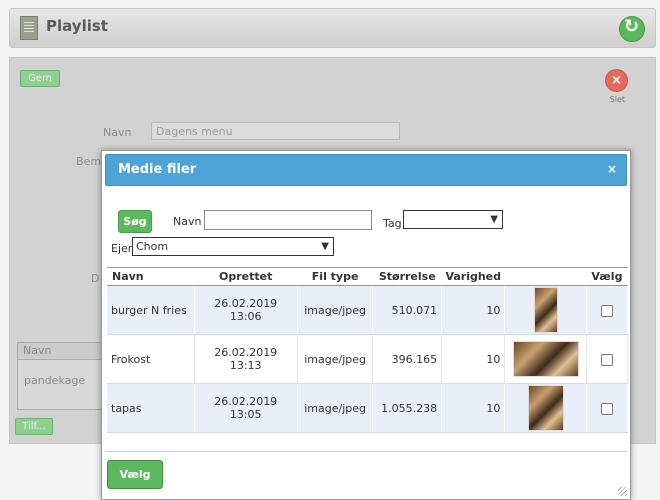 This screenshot has height=500, width=660. I want to click on row-name: burger N fries, so click(151, 310).